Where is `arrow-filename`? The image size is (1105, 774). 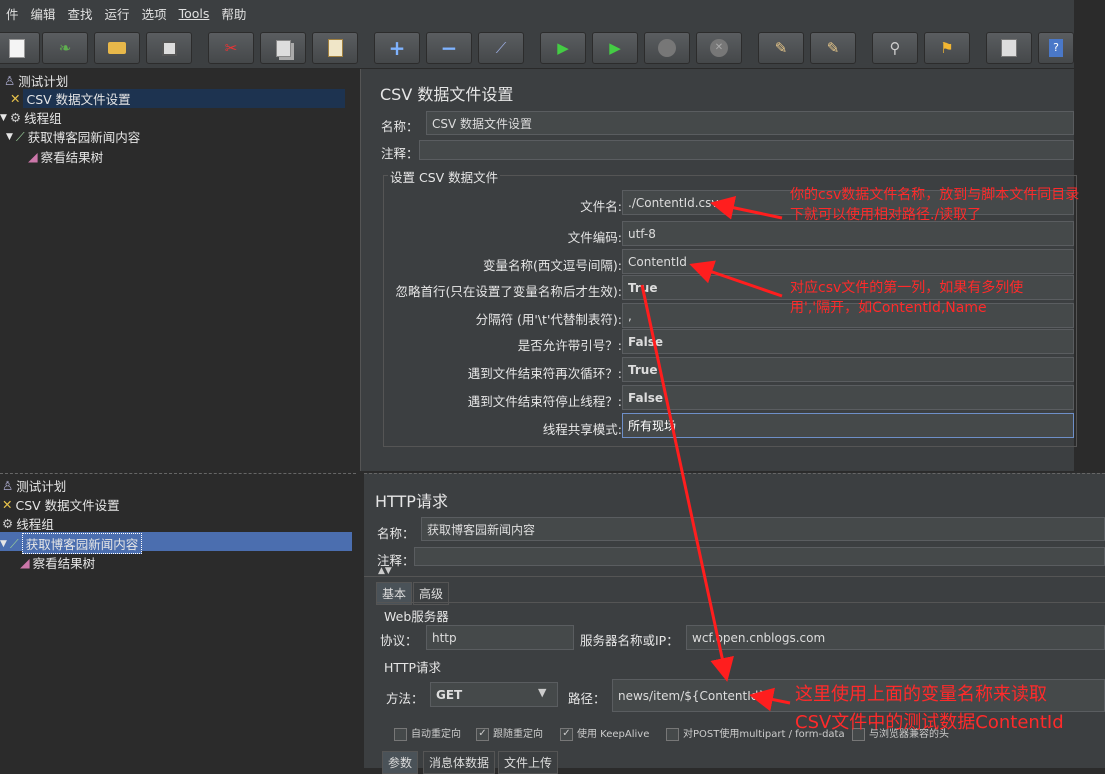 arrow-filename is located at coordinates (746, 207).